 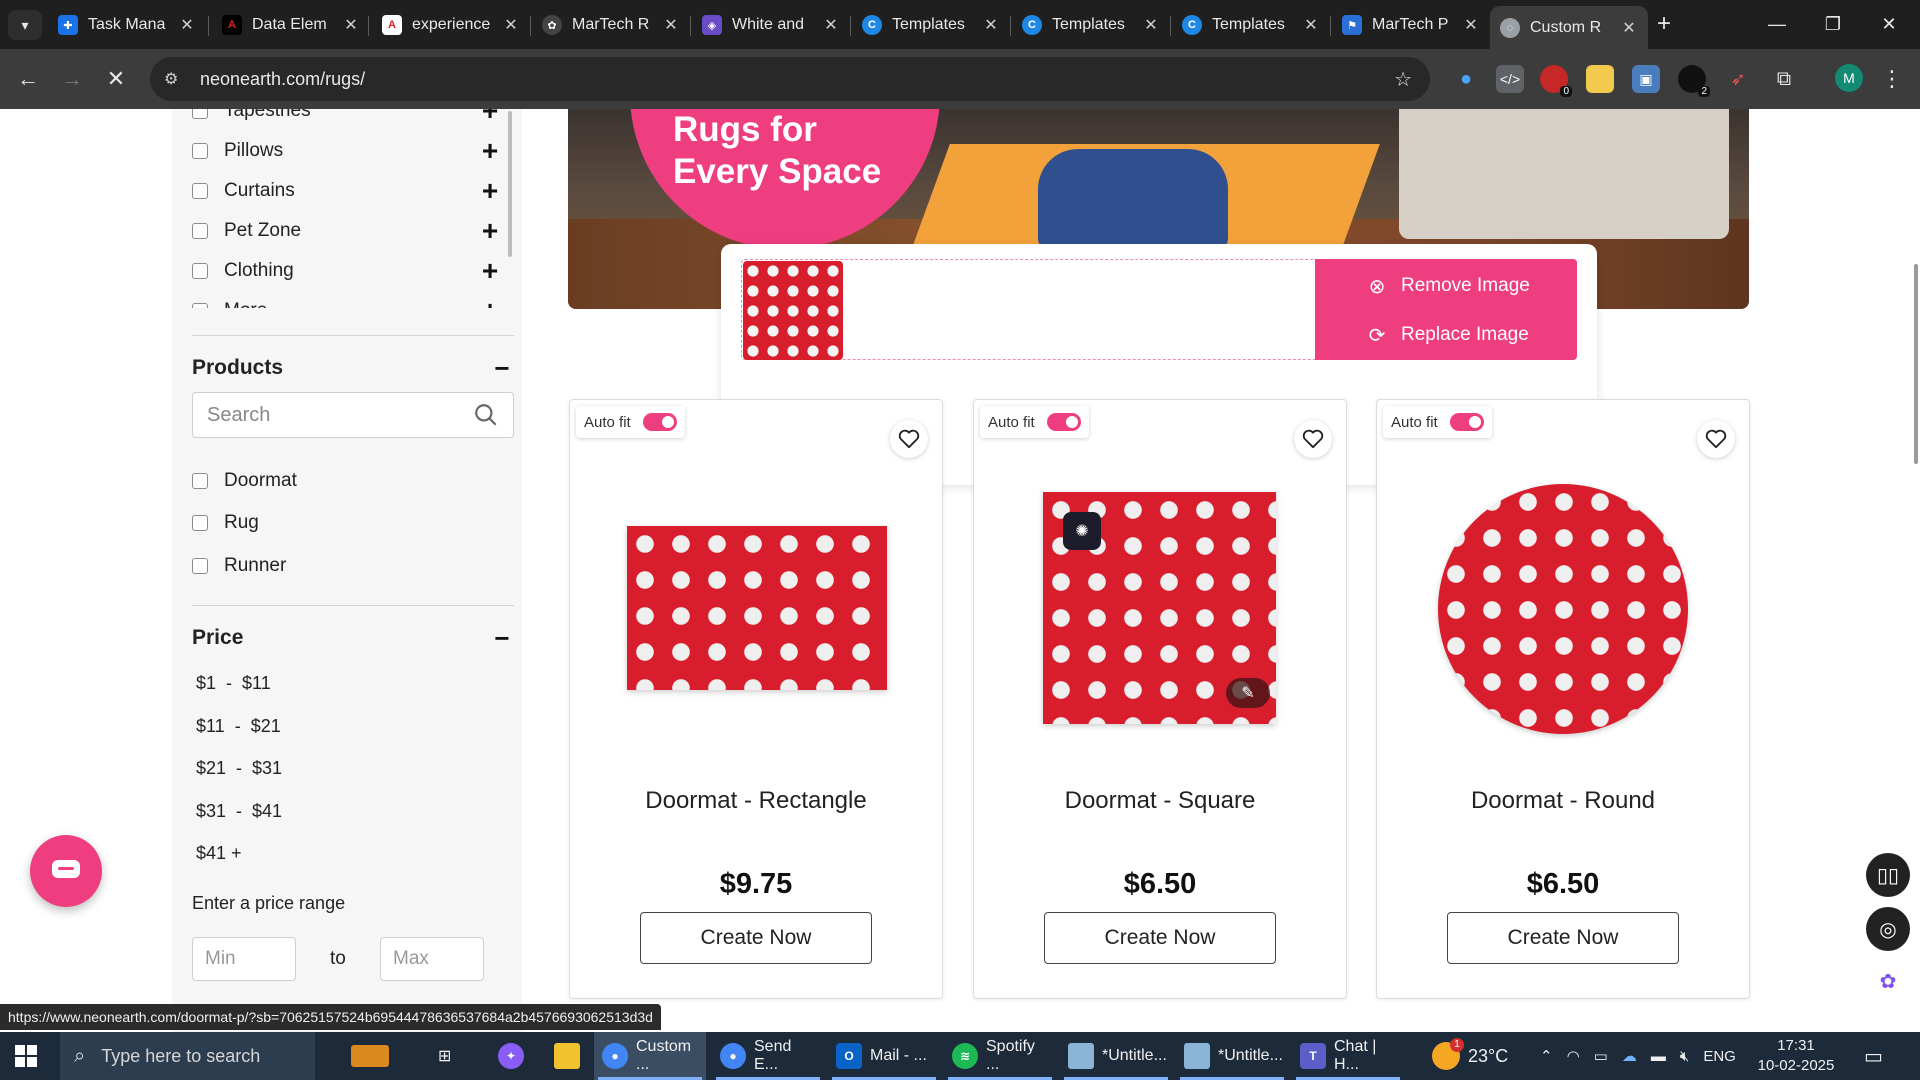 What do you see at coordinates (756, 938) in the screenshot?
I see `create-now-button: Create Now` at bounding box center [756, 938].